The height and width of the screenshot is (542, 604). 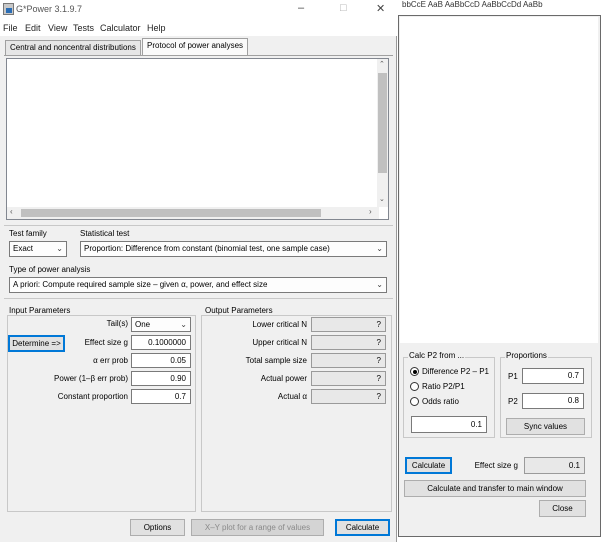 What do you see at coordinates (161, 378) in the screenshot?
I see `power-input: 0.90` at bounding box center [161, 378].